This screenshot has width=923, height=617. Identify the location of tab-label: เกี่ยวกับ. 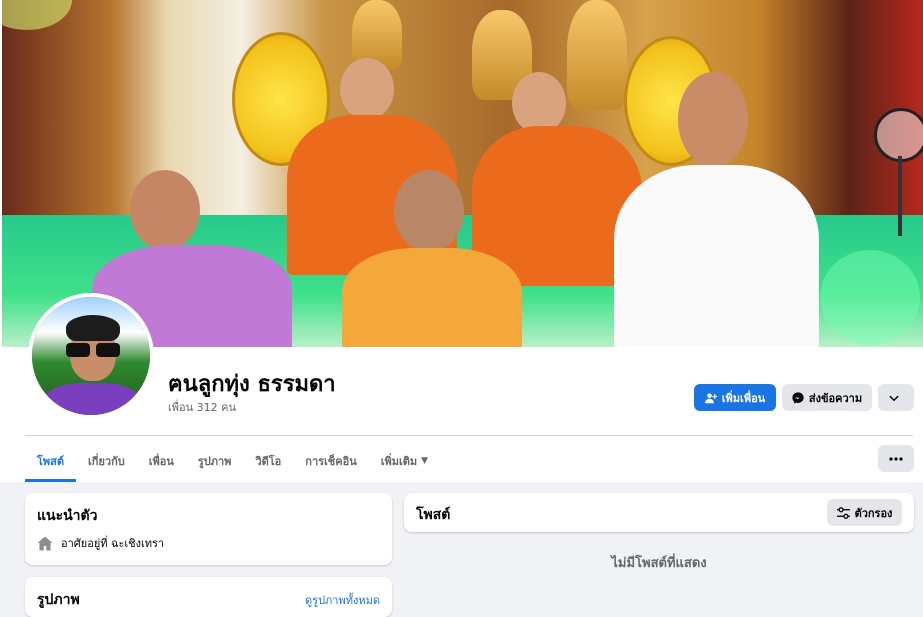
(106, 461).